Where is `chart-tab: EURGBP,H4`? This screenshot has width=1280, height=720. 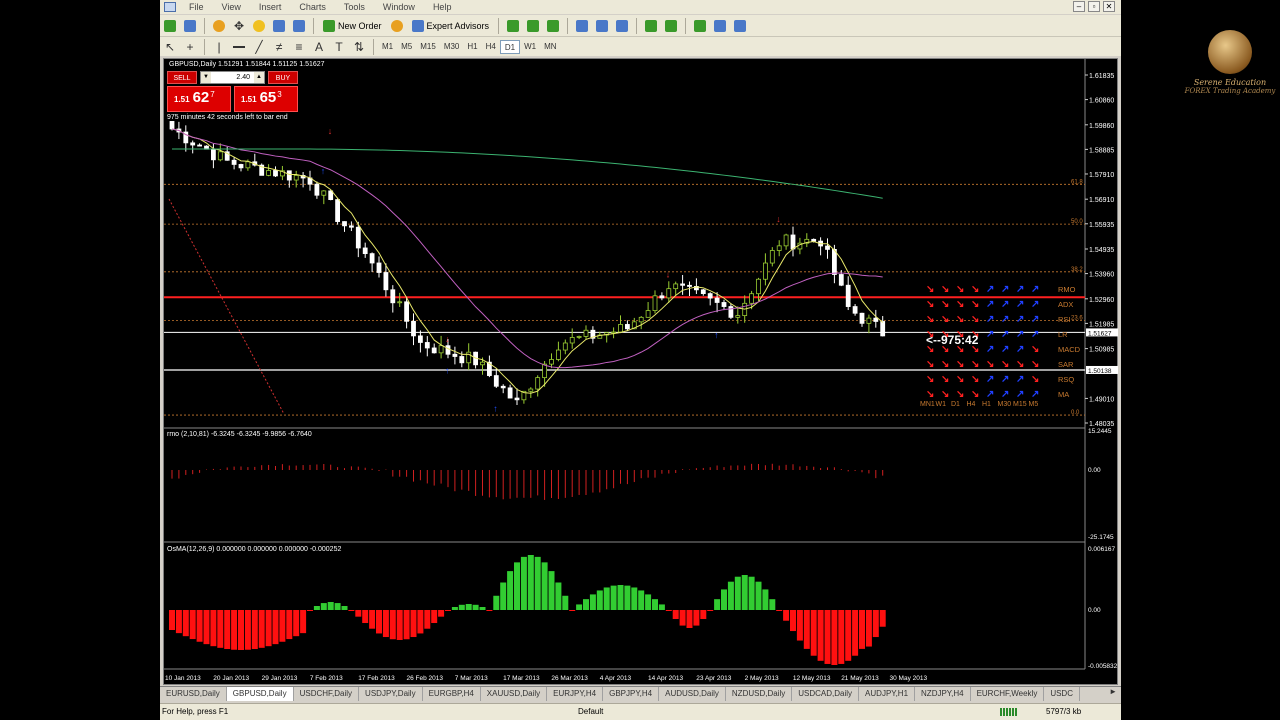
chart-tab: EURGBP,H4 is located at coordinates (452, 694).